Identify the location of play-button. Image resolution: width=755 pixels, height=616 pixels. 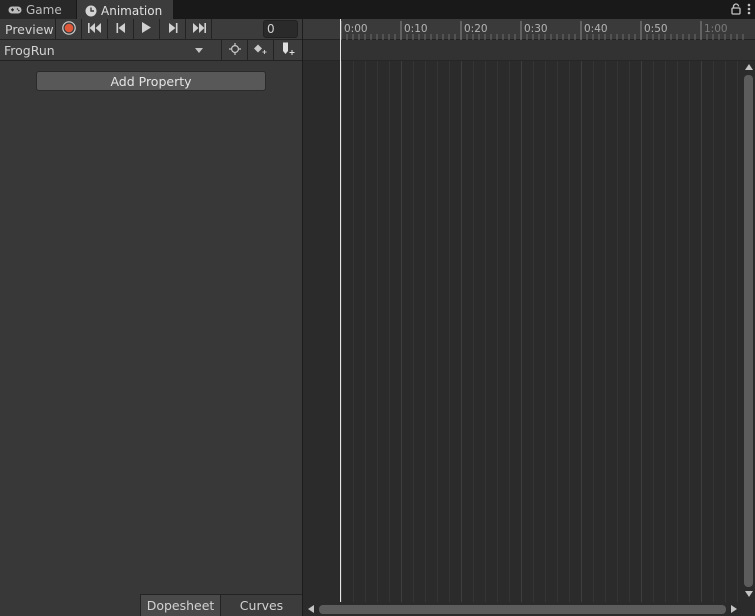
(147, 29).